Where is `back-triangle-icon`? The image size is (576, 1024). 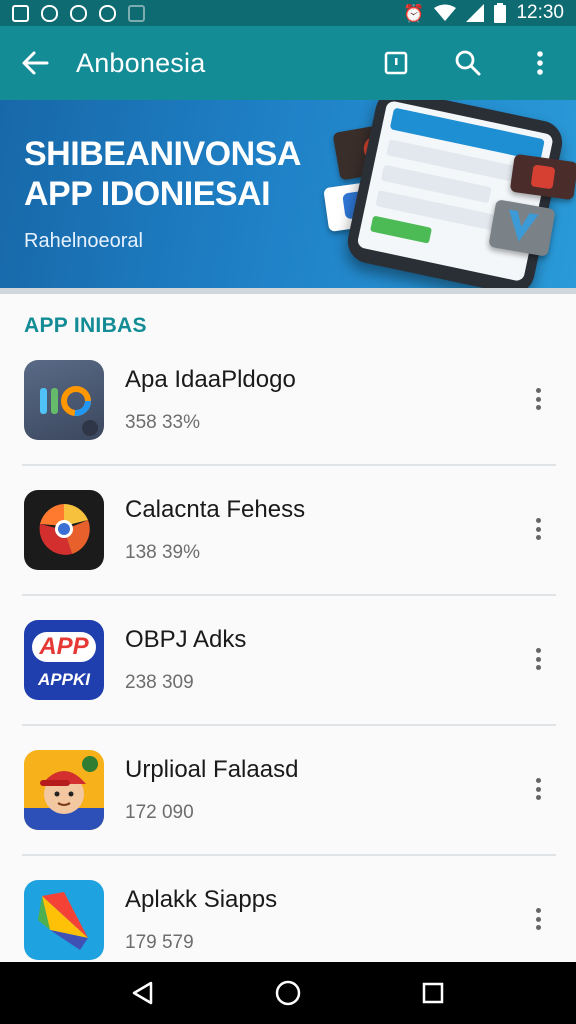 back-triangle-icon is located at coordinates (142, 993).